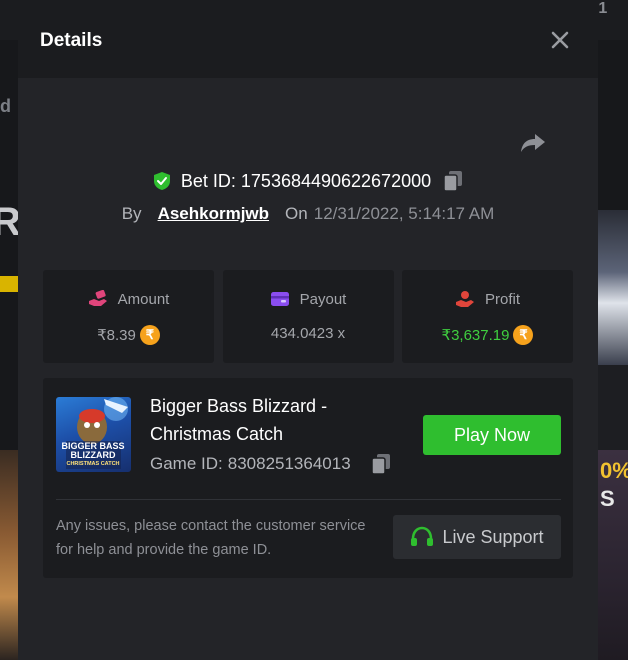 The width and height of the screenshot is (628, 660). What do you see at coordinates (131, 213) in the screenshot?
I see `by-label: By` at bounding box center [131, 213].